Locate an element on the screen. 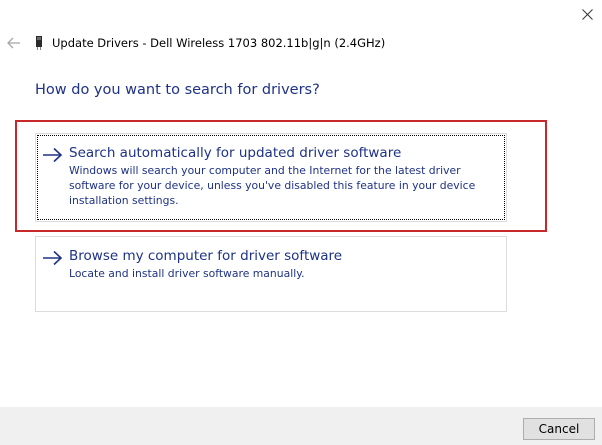 The height and width of the screenshot is (445, 602). back-button is located at coordinates (14, 43).